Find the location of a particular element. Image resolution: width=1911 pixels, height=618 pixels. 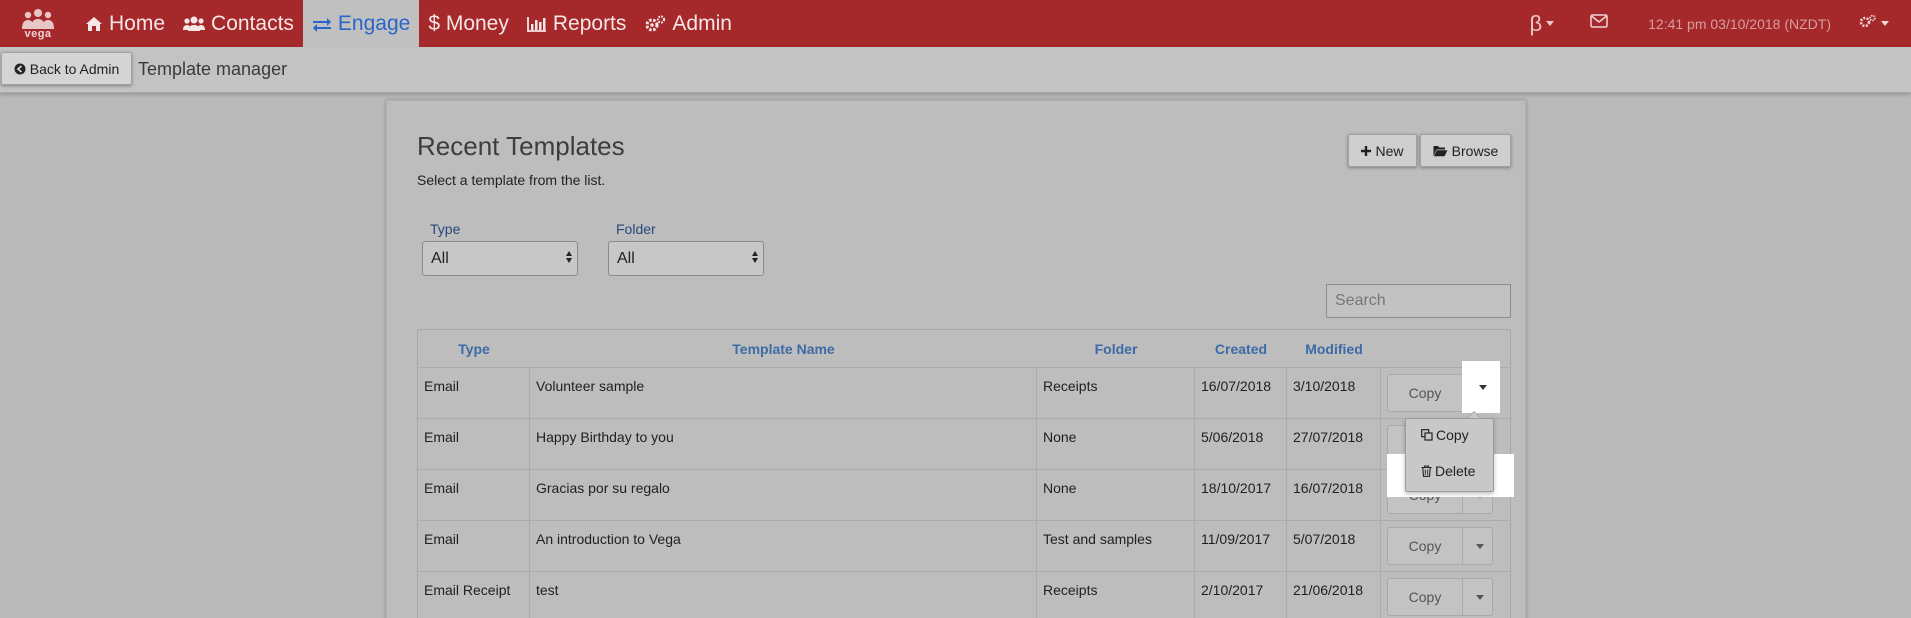

cell-name: Gracias por su regalo is located at coordinates (783, 495).